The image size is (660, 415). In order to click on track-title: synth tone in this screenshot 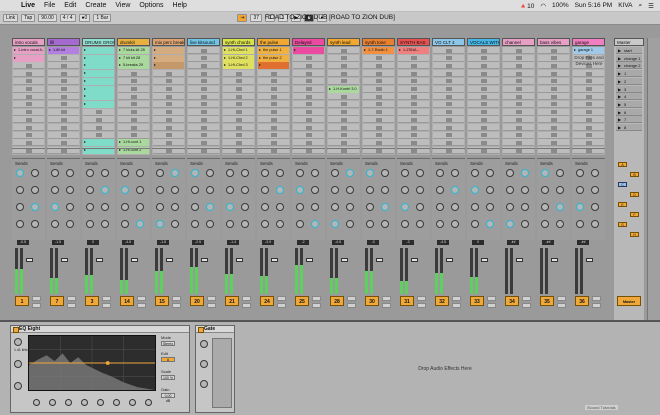, I will do `click(378, 42)`.